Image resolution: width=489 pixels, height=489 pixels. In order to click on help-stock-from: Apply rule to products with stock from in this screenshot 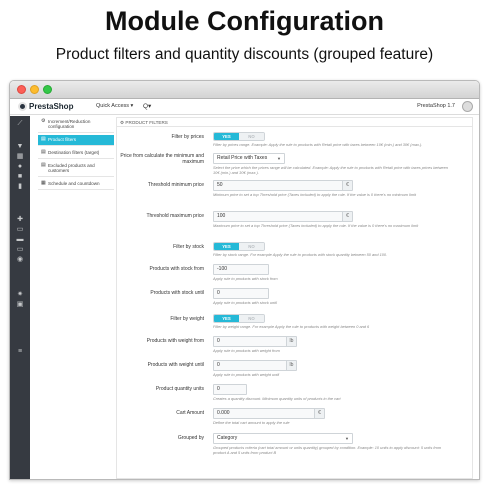, I will do `click(245, 278)`.